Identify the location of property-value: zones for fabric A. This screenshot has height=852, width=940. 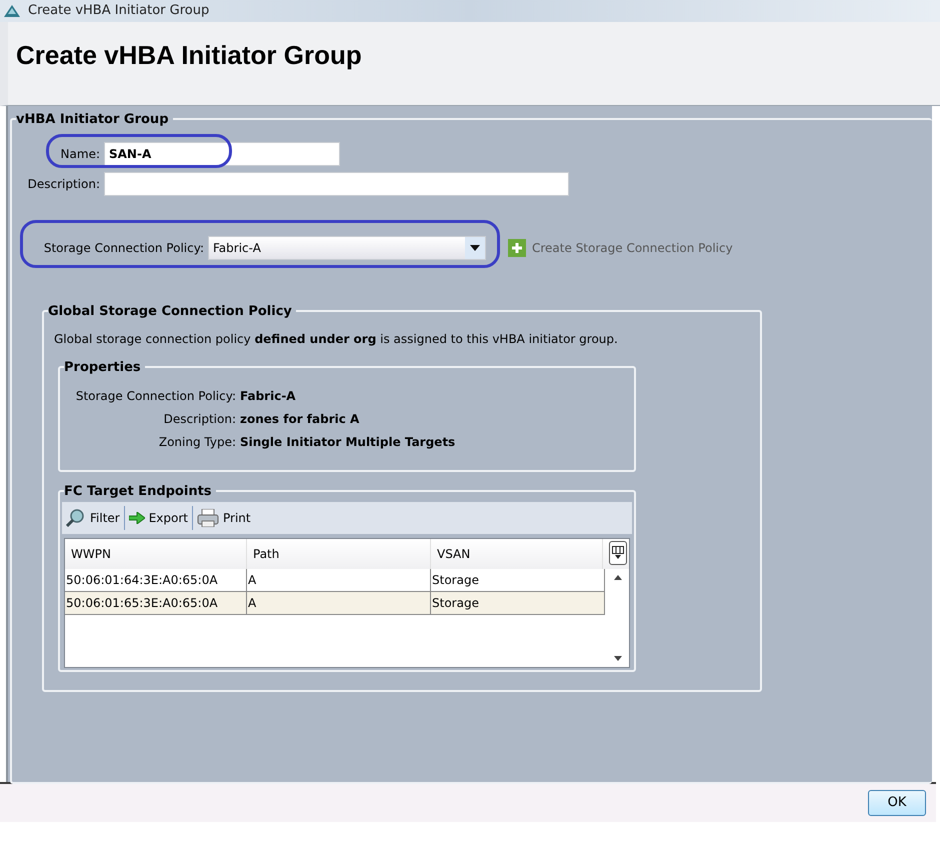
(300, 419).